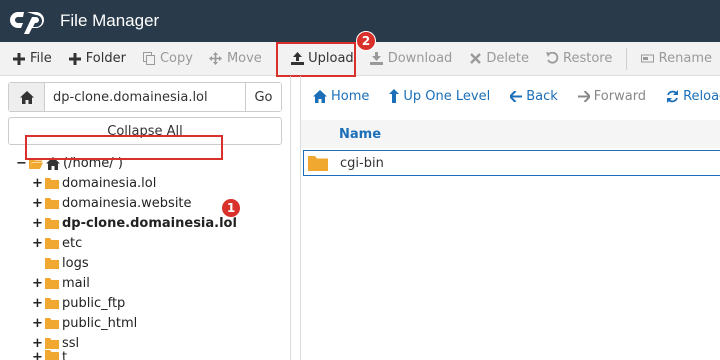 The height and width of the screenshot is (360, 720). I want to click on move-button: Move, so click(235, 59).